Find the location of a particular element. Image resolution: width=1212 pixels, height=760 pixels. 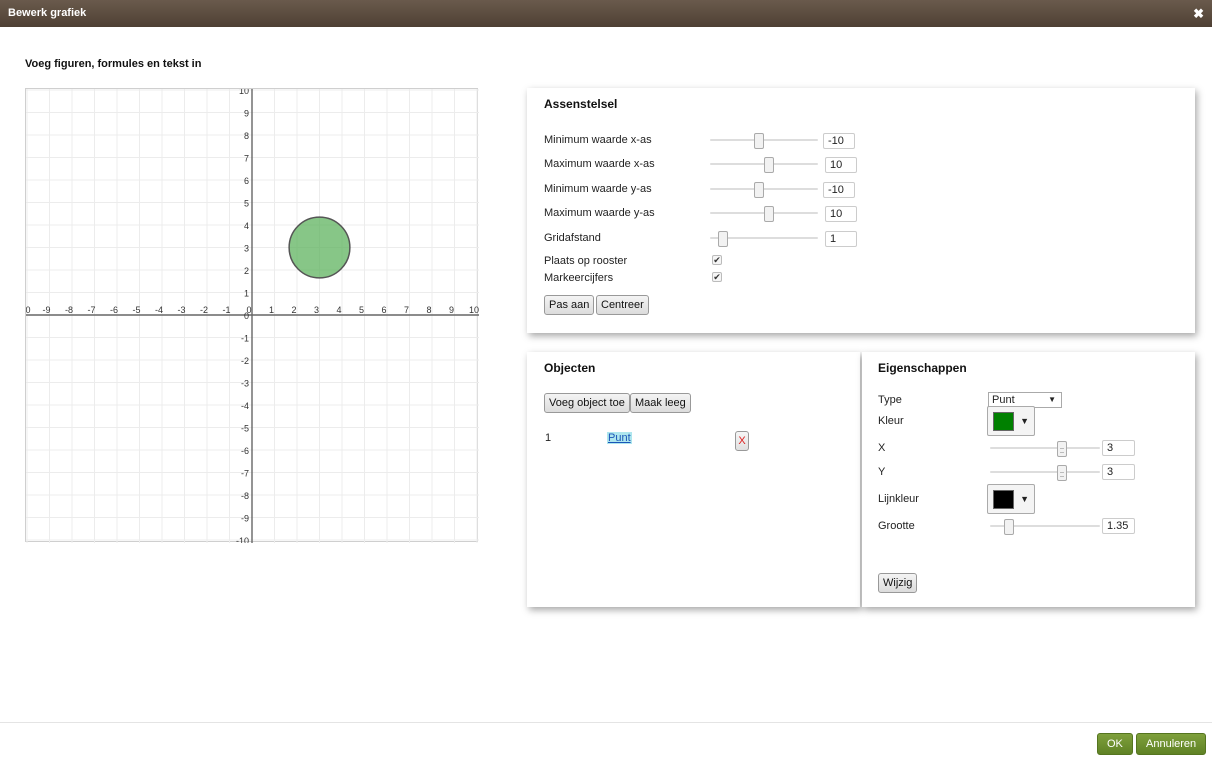

graph-point-punt is located at coordinates (319, 247).